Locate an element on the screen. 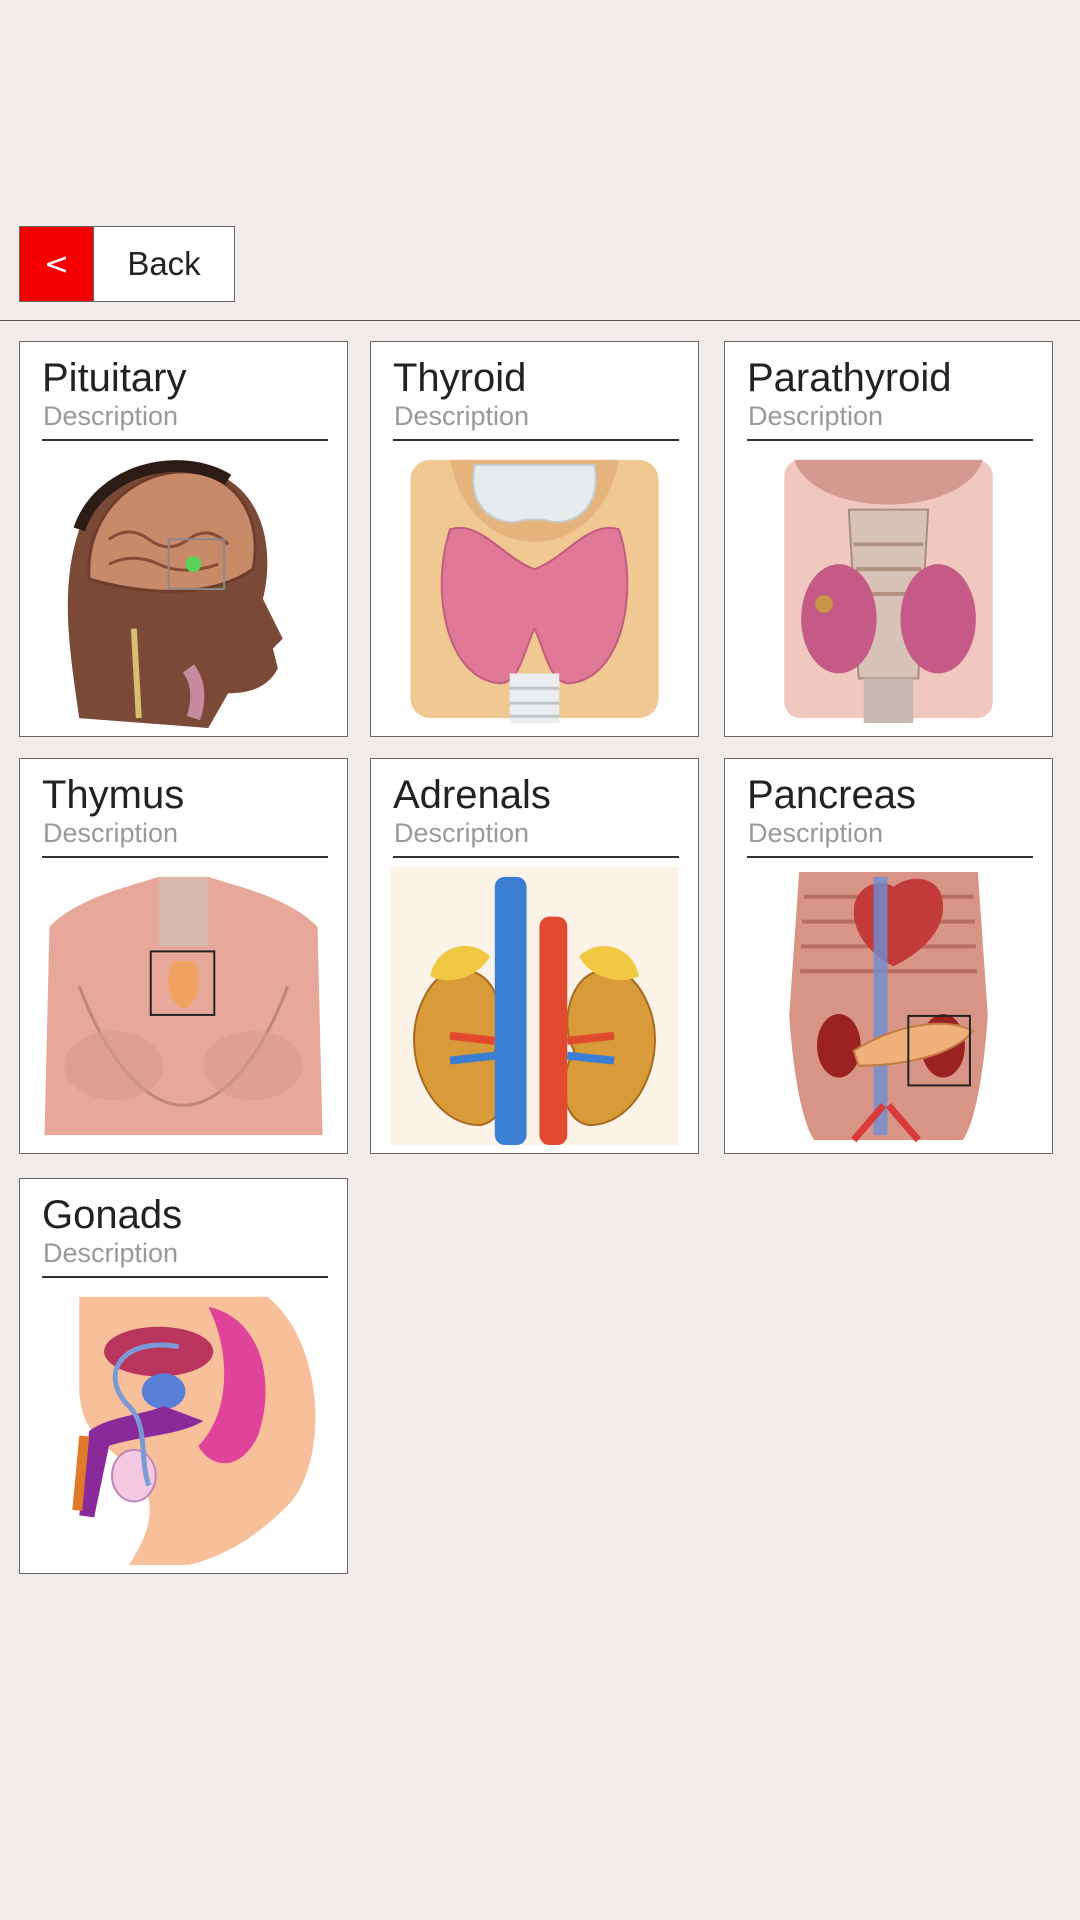 This screenshot has width=1080, height=1920. gland-card-pancreas: Pancreas Description is located at coordinates (888, 956).